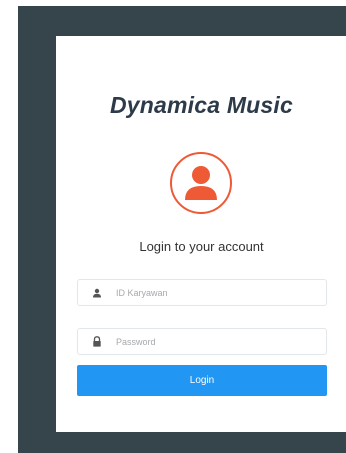 The width and height of the screenshot is (346, 453). I want to click on lock-icon, so click(97, 341).